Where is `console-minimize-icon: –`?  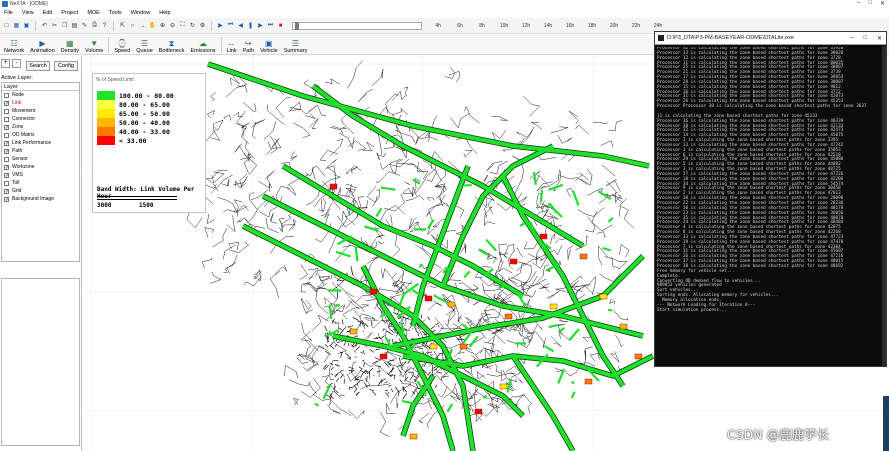 console-minimize-icon: – is located at coordinates (851, 38).